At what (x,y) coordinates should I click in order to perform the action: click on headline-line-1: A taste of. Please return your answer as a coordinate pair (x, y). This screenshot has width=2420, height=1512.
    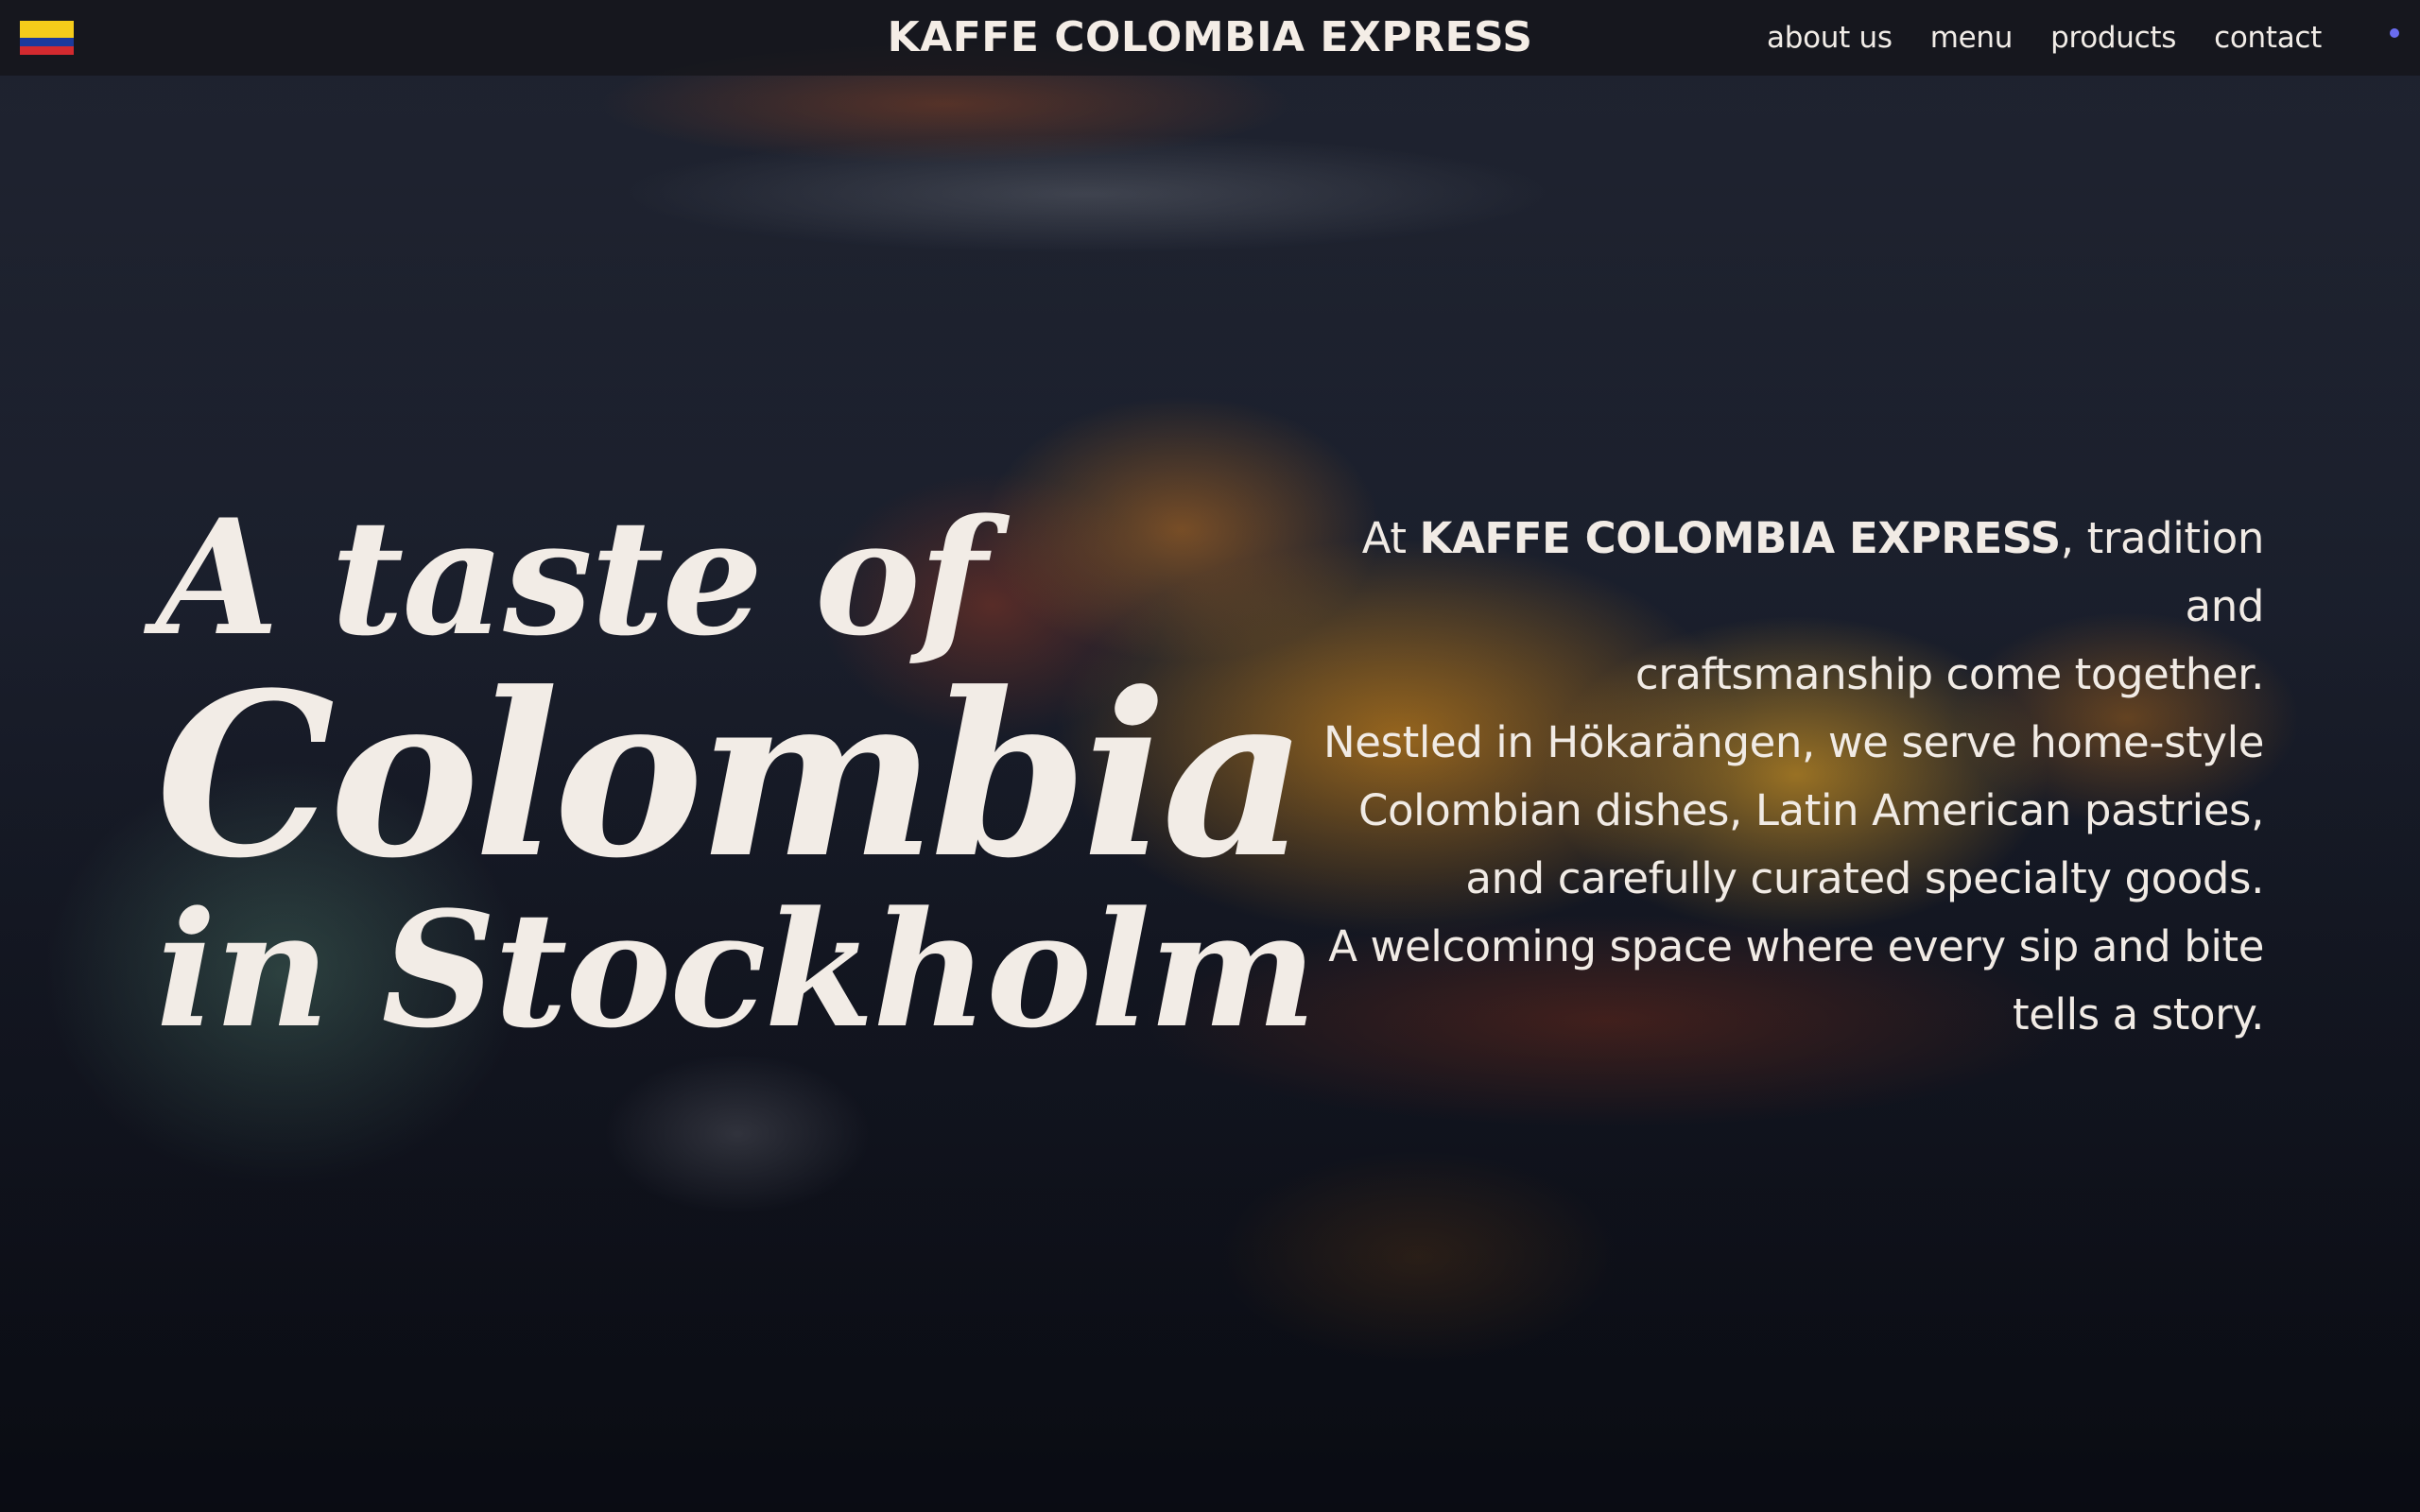
    Looking at the image, I should click on (571, 578).